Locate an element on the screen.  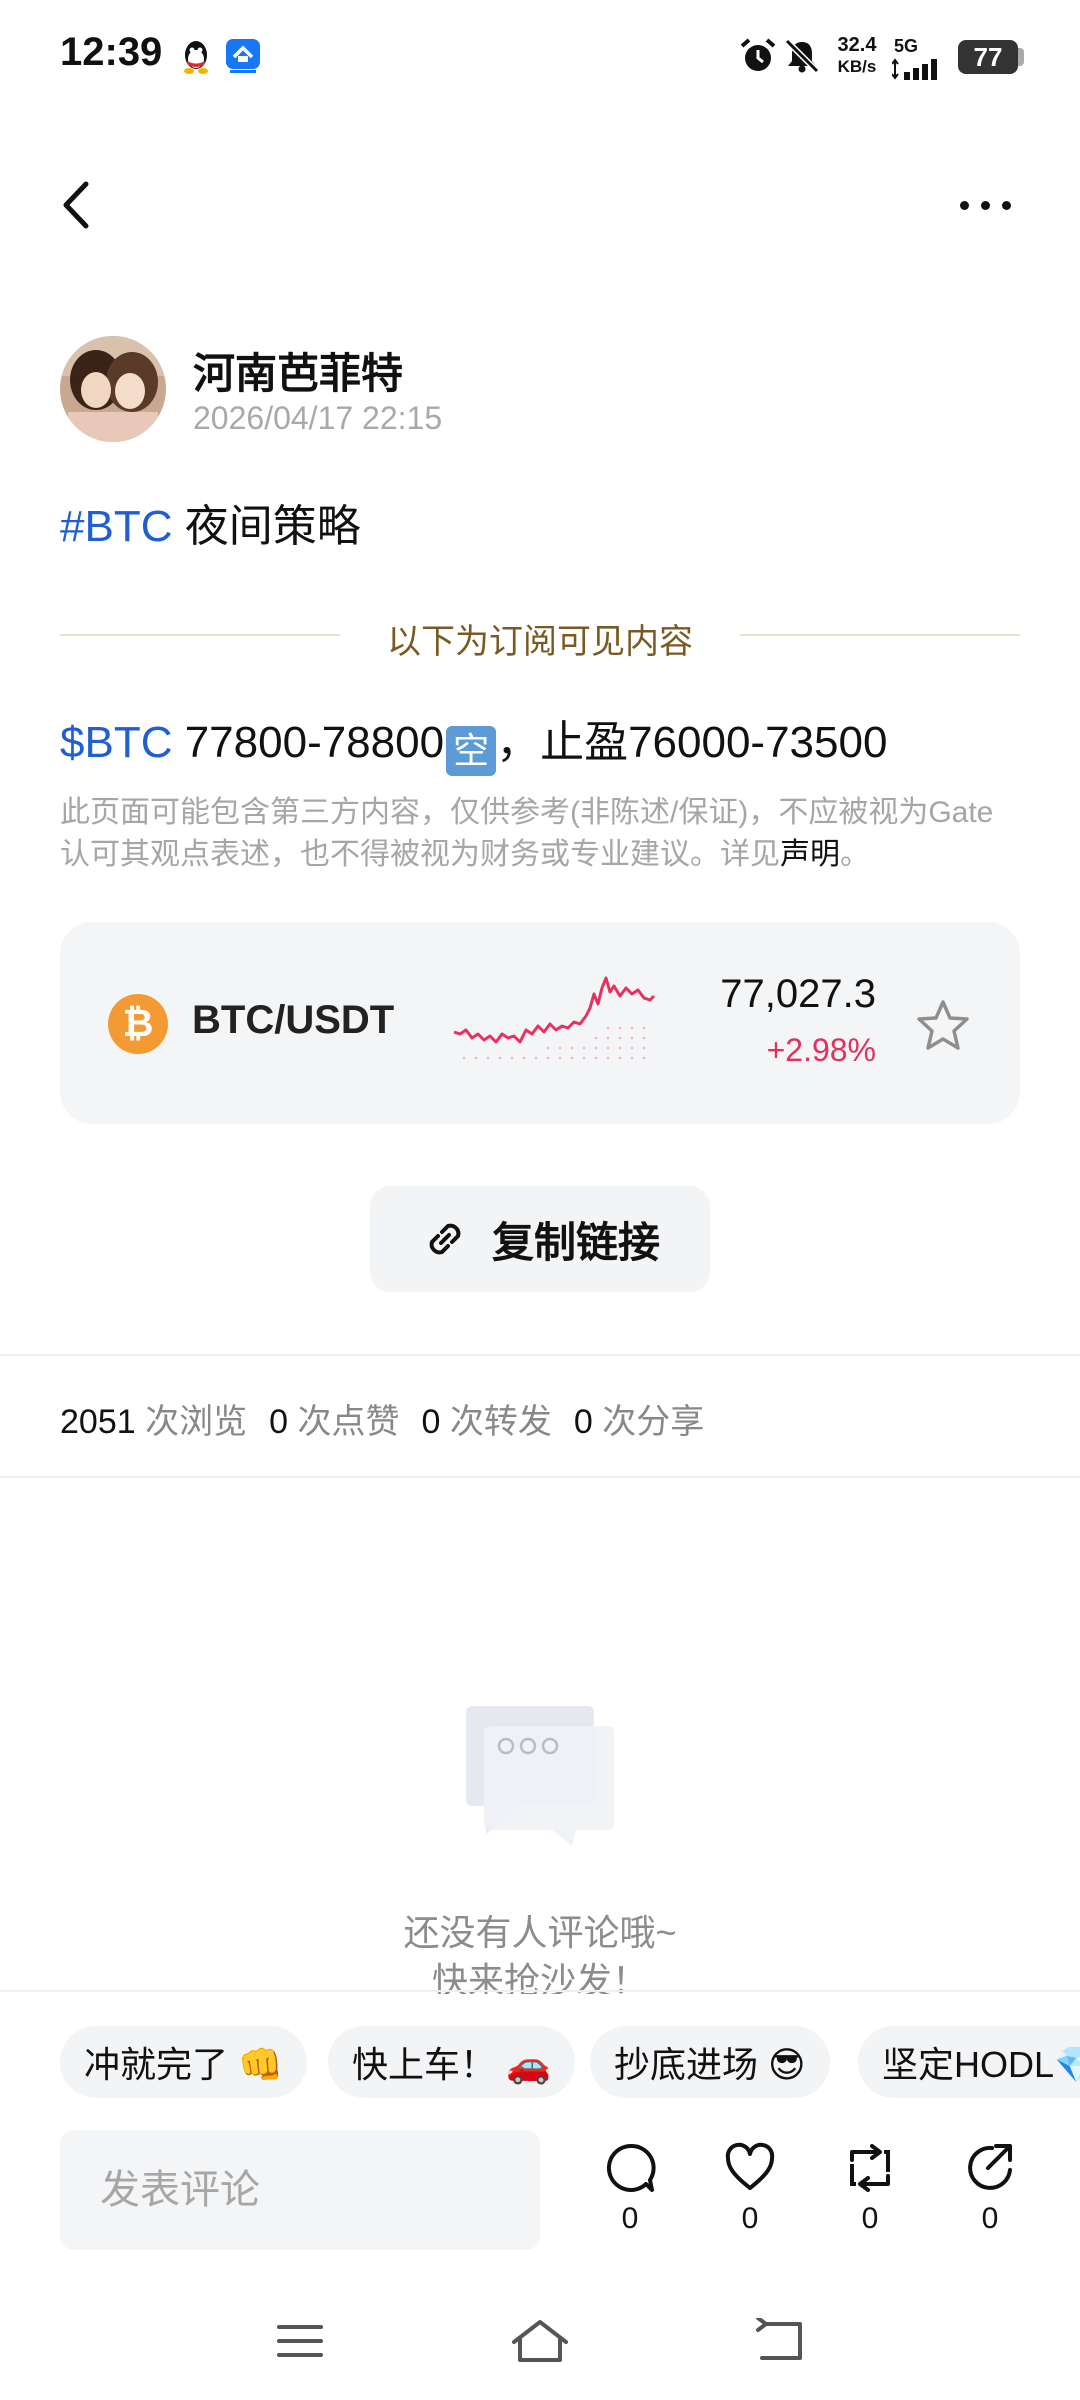
post-timestamp: 2026/04/17 22:15 is located at coordinates (318, 418).